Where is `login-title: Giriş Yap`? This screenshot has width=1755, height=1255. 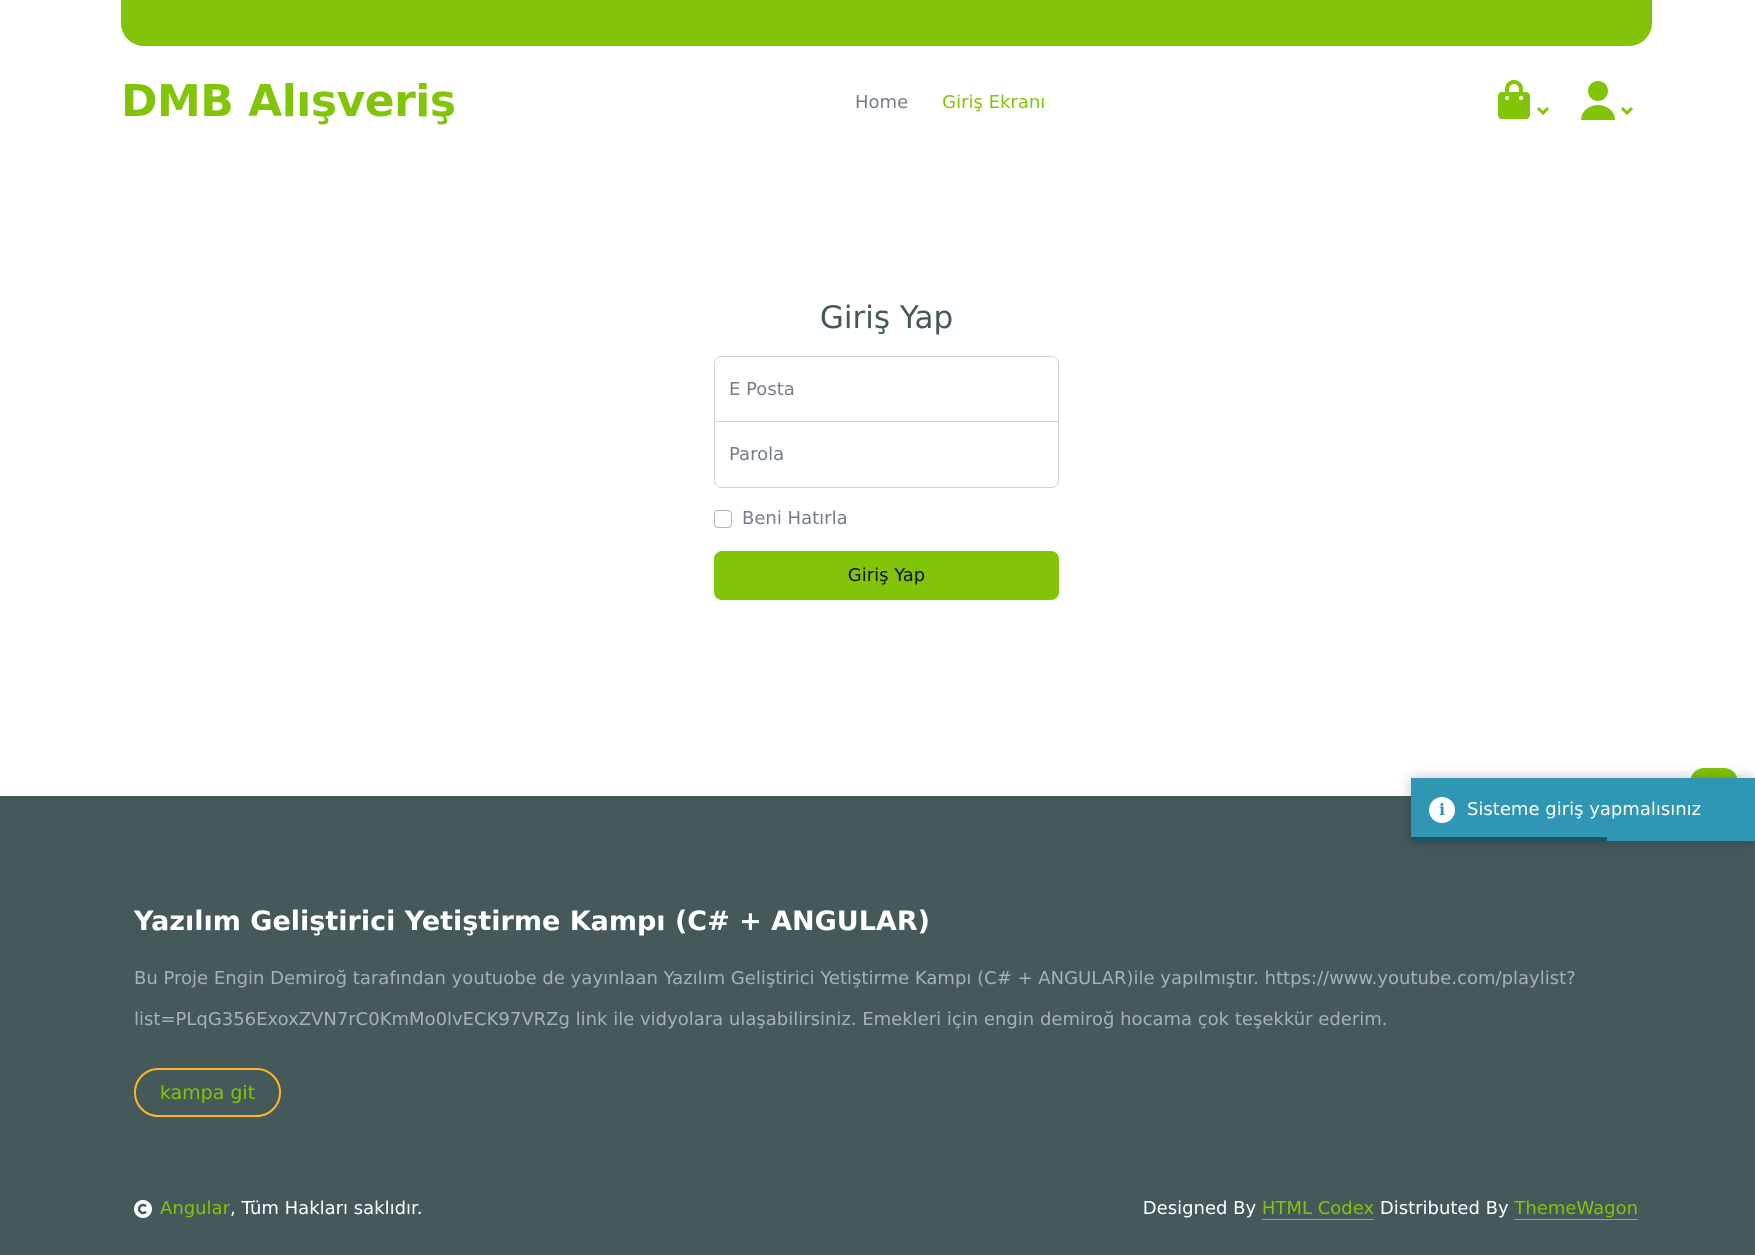
login-title: Giriş Yap is located at coordinates (886, 318).